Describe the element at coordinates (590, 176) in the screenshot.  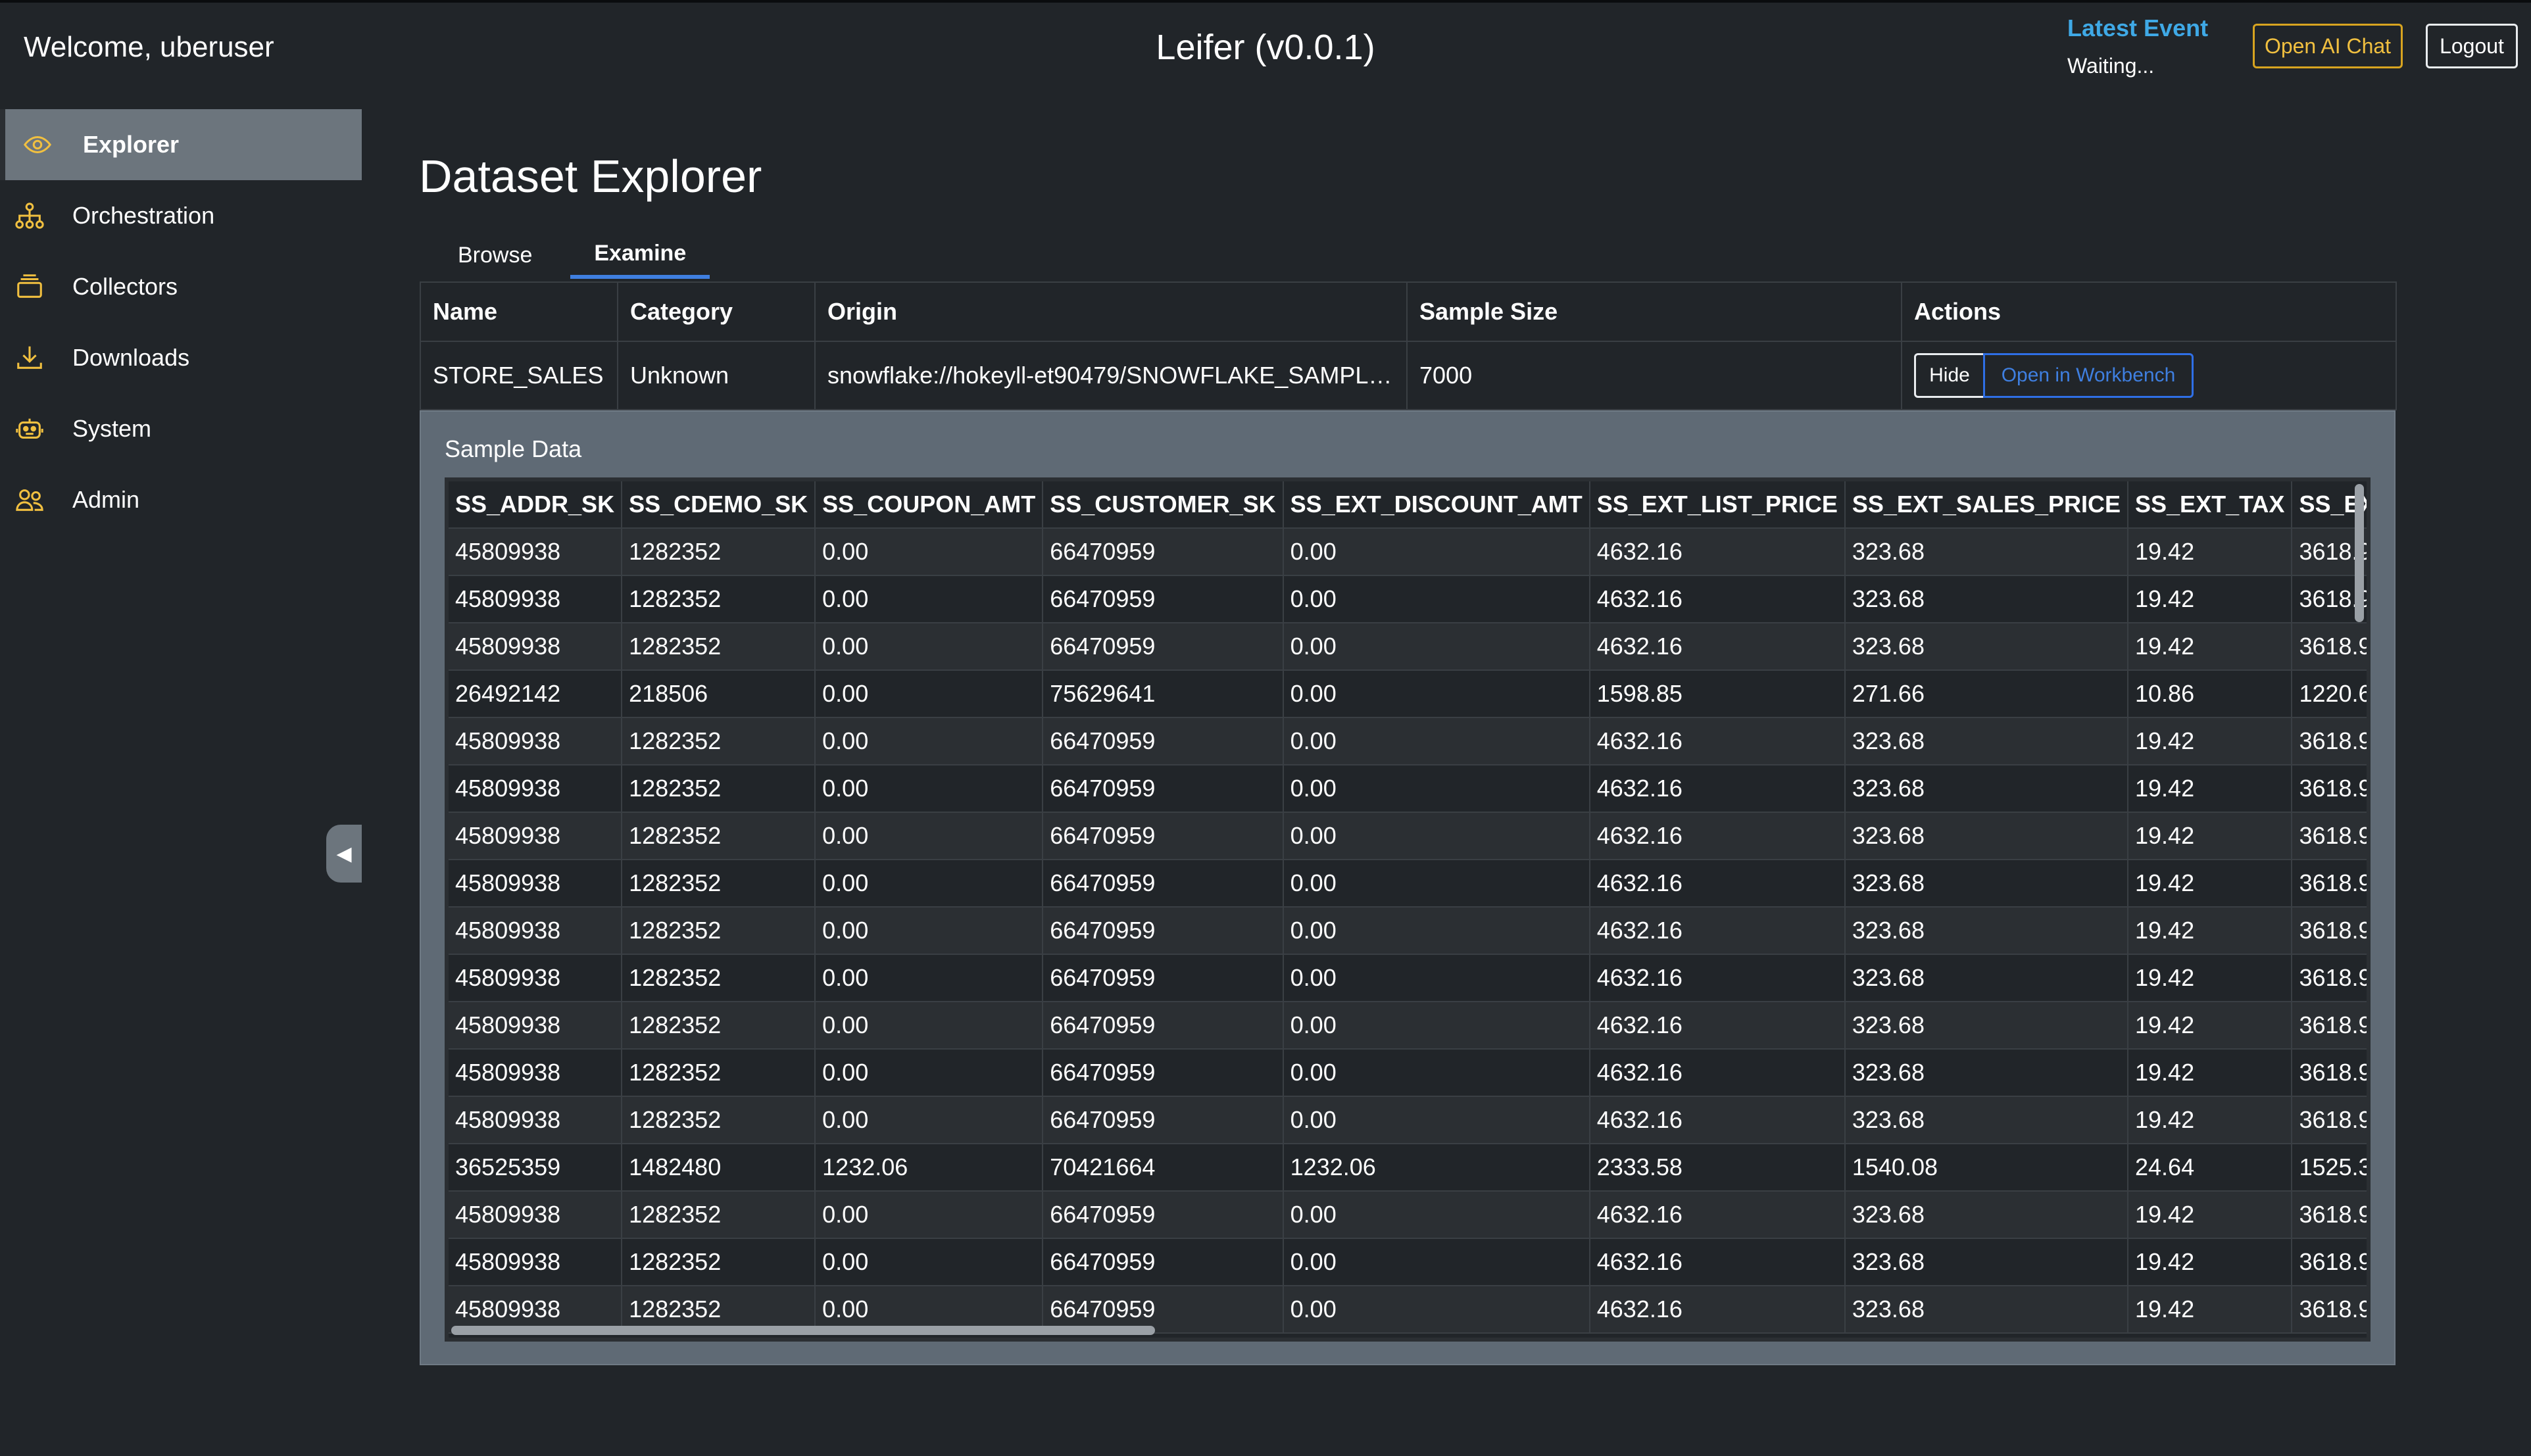
I see `page-title: Dataset Explorer` at that location.